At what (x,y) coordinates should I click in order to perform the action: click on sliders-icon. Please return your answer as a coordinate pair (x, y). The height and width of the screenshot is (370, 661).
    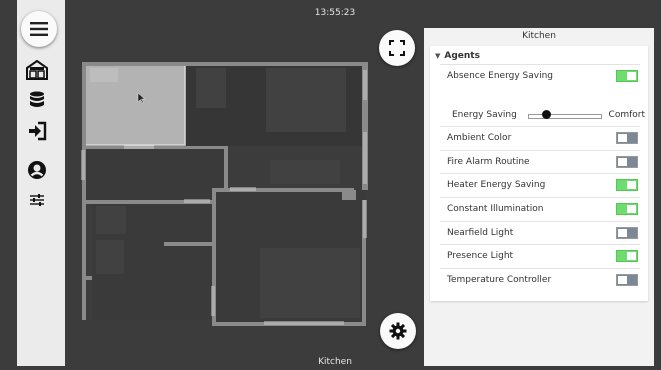
    Looking at the image, I should click on (37, 200).